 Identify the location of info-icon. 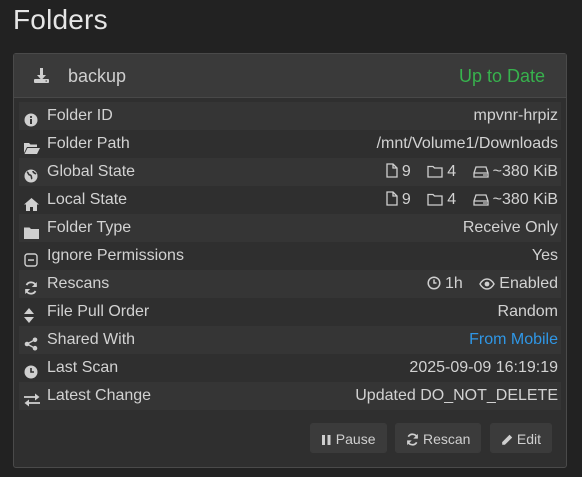
(31, 118).